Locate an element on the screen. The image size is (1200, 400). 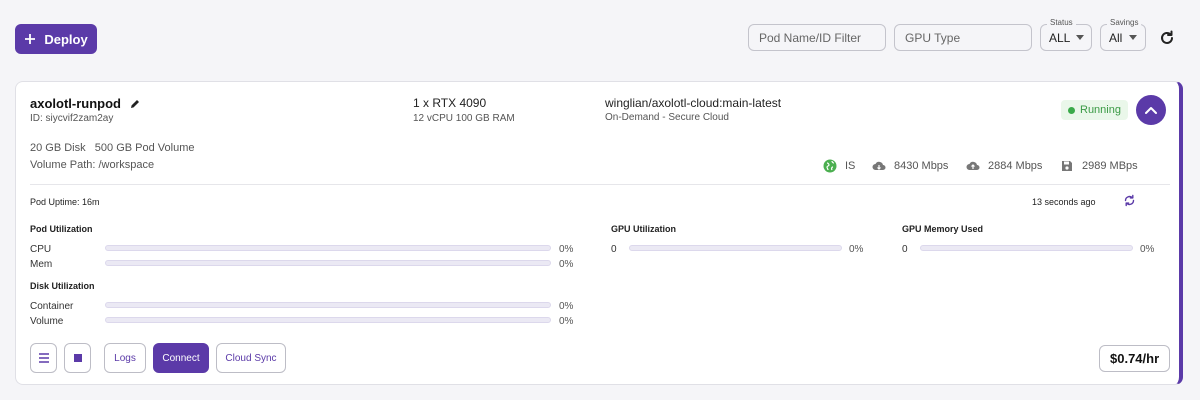
disk-speed-stat: 2989 MBps is located at coordinates (1099, 166).